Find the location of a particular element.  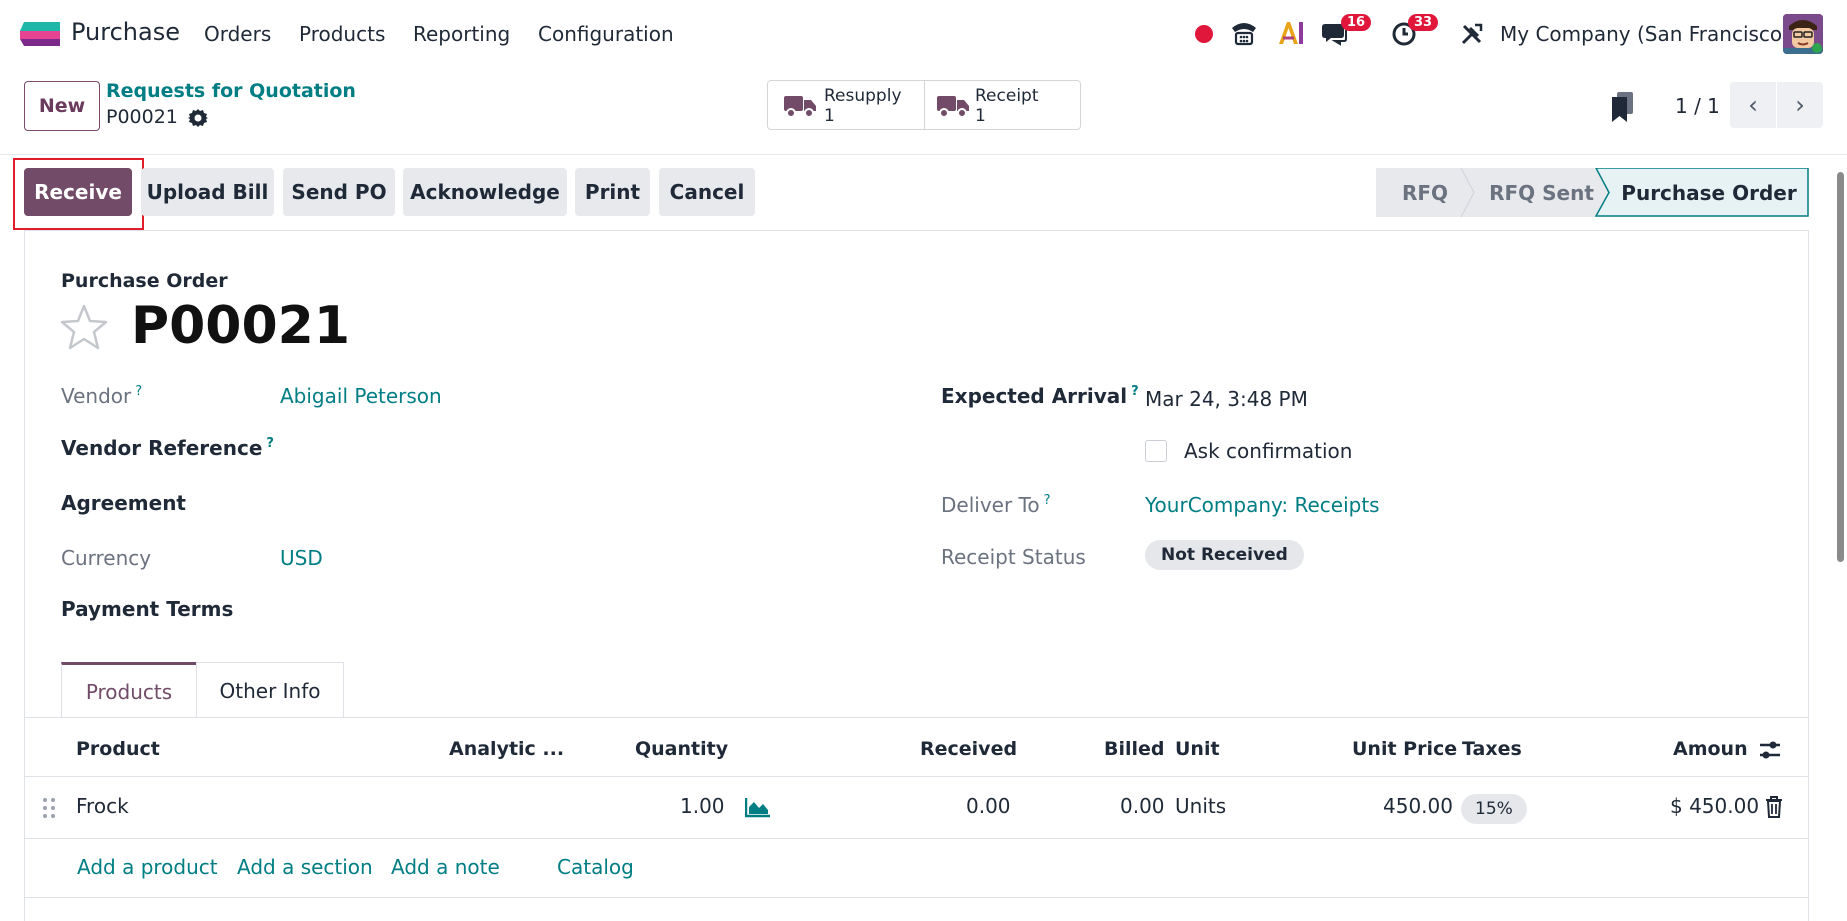

col-amount: Amount is located at coordinates (1710, 749).